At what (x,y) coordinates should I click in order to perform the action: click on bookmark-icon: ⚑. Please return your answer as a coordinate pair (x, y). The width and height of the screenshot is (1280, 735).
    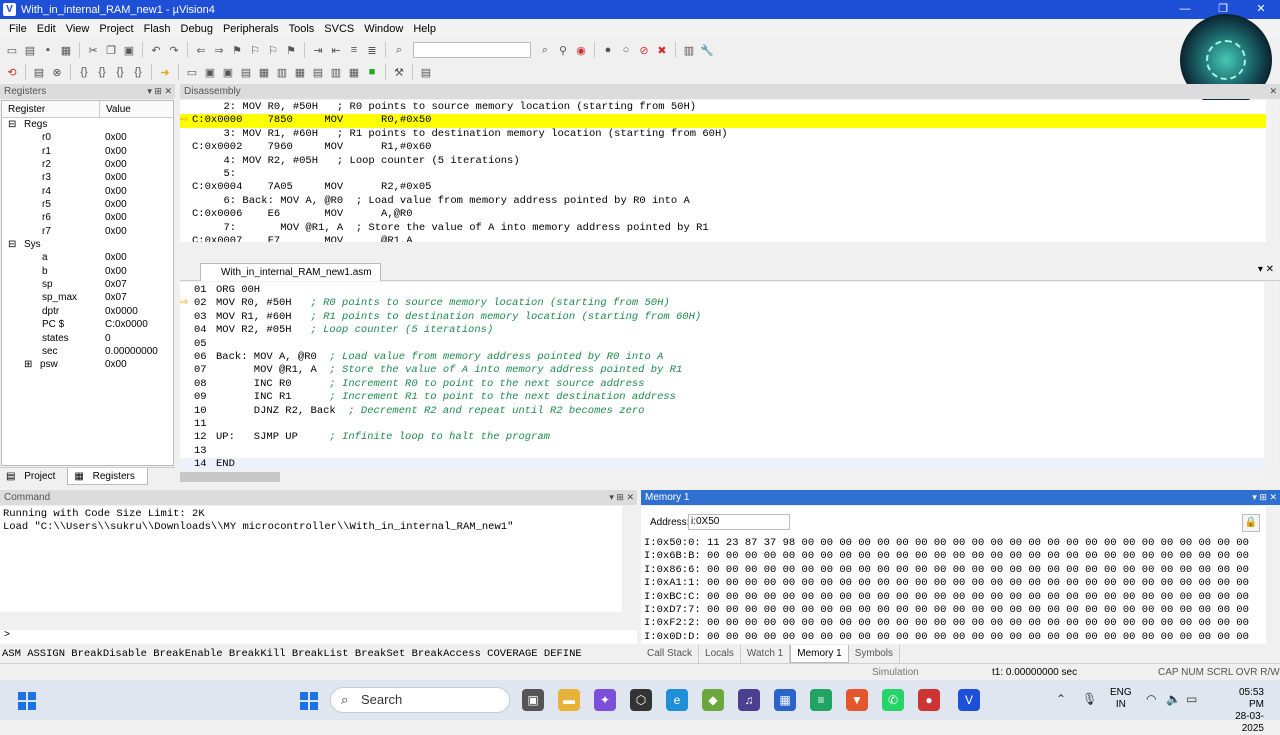
    Looking at the image, I should click on (237, 50).